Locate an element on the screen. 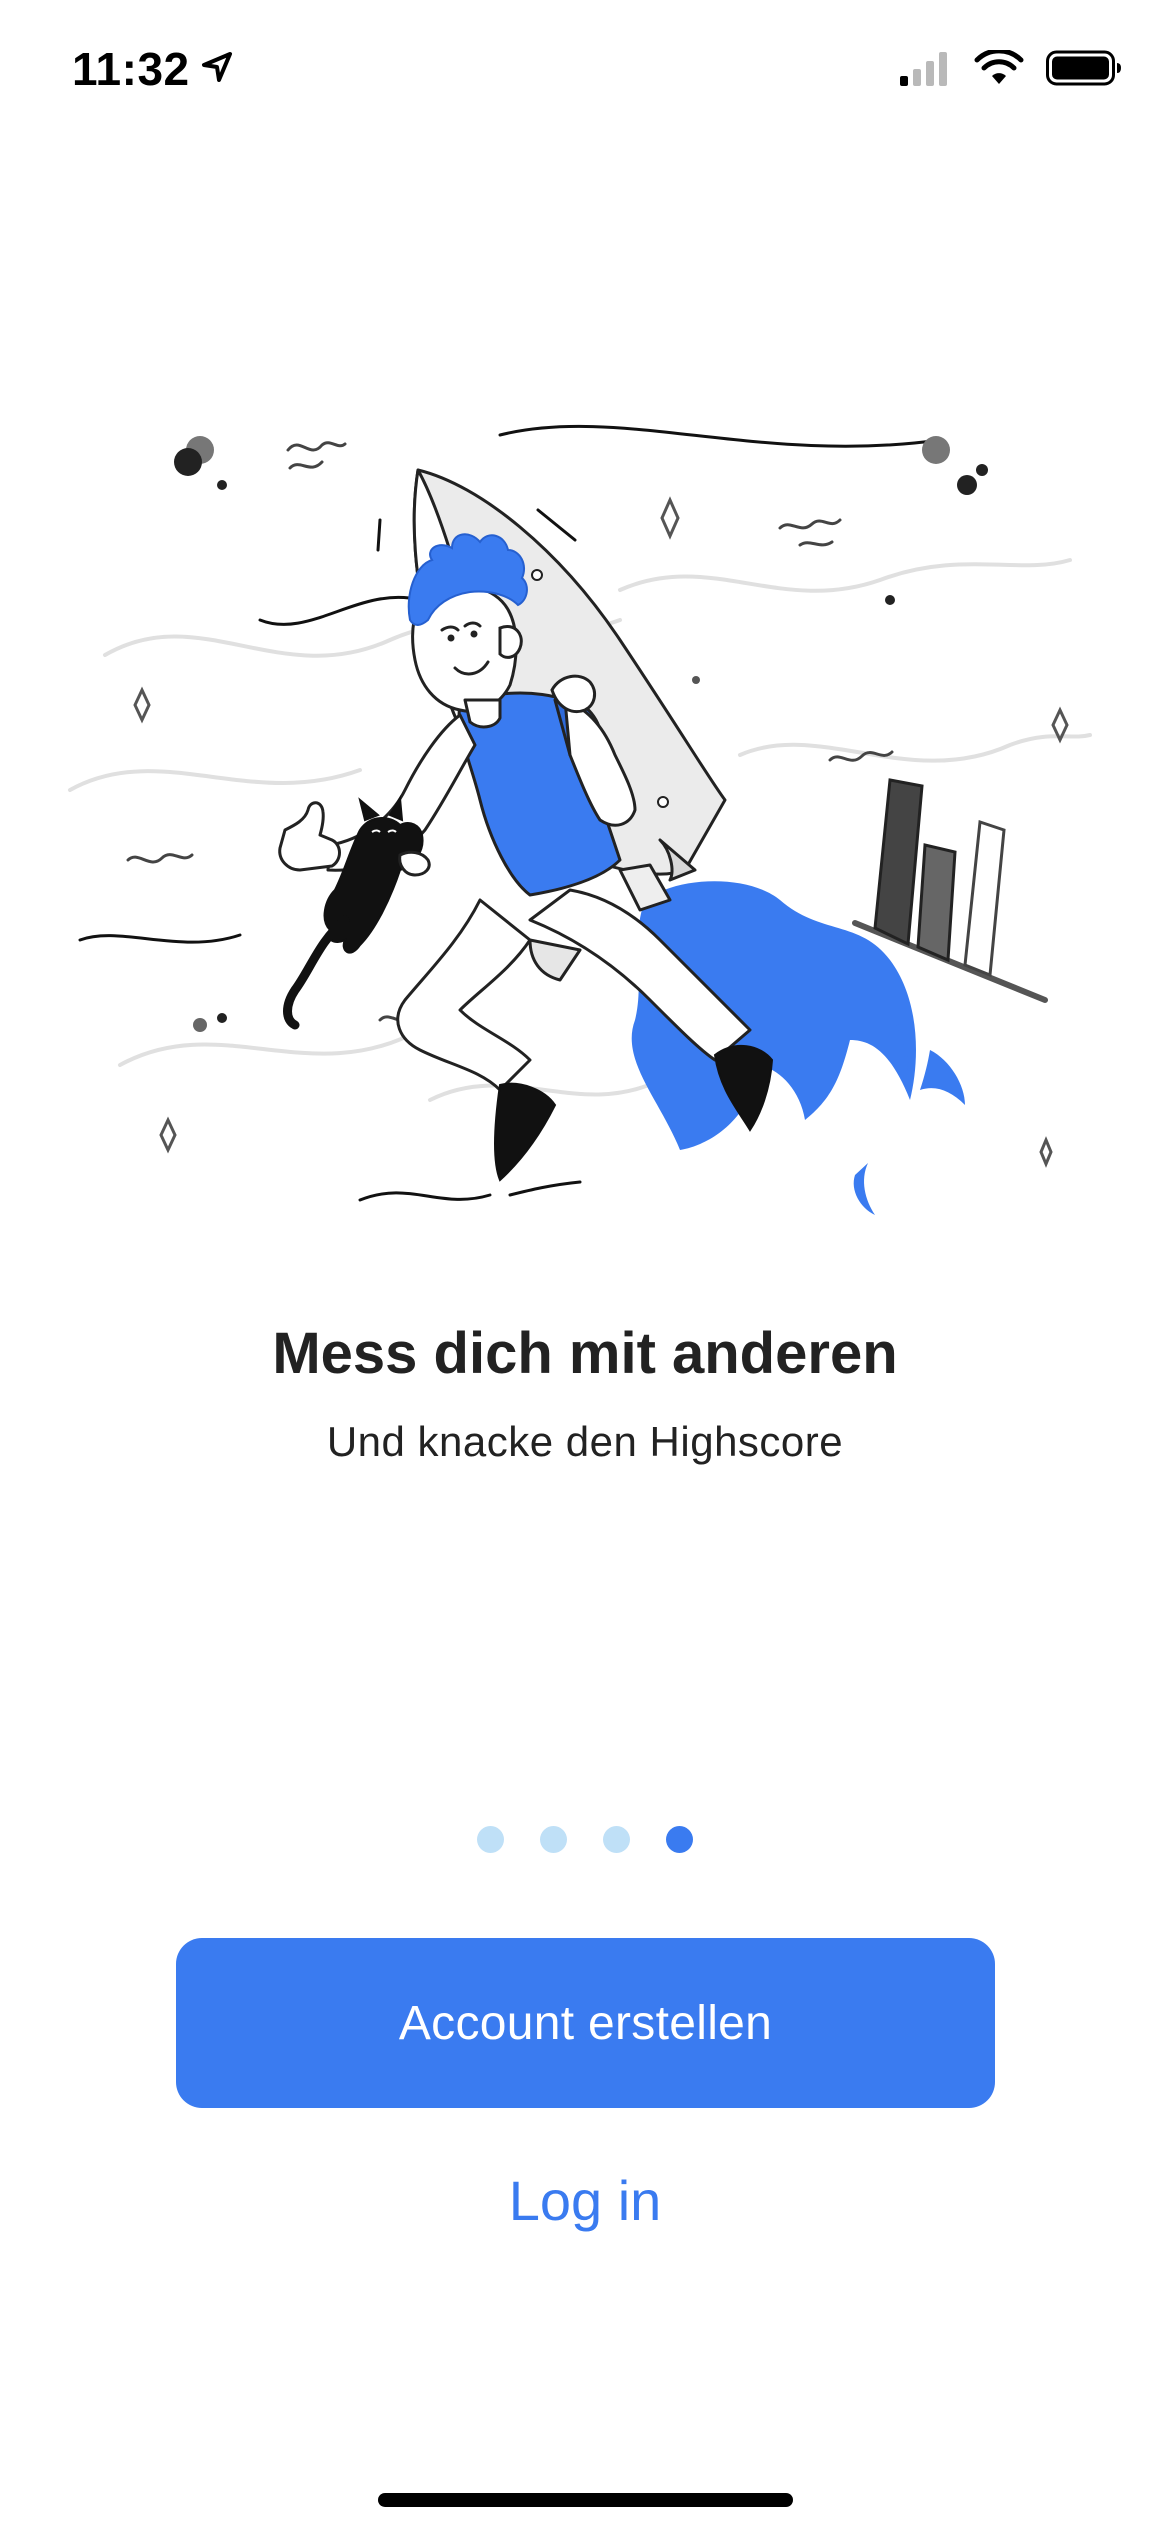 This screenshot has width=1170, height=2532. battery-icon is located at coordinates (1084, 70).